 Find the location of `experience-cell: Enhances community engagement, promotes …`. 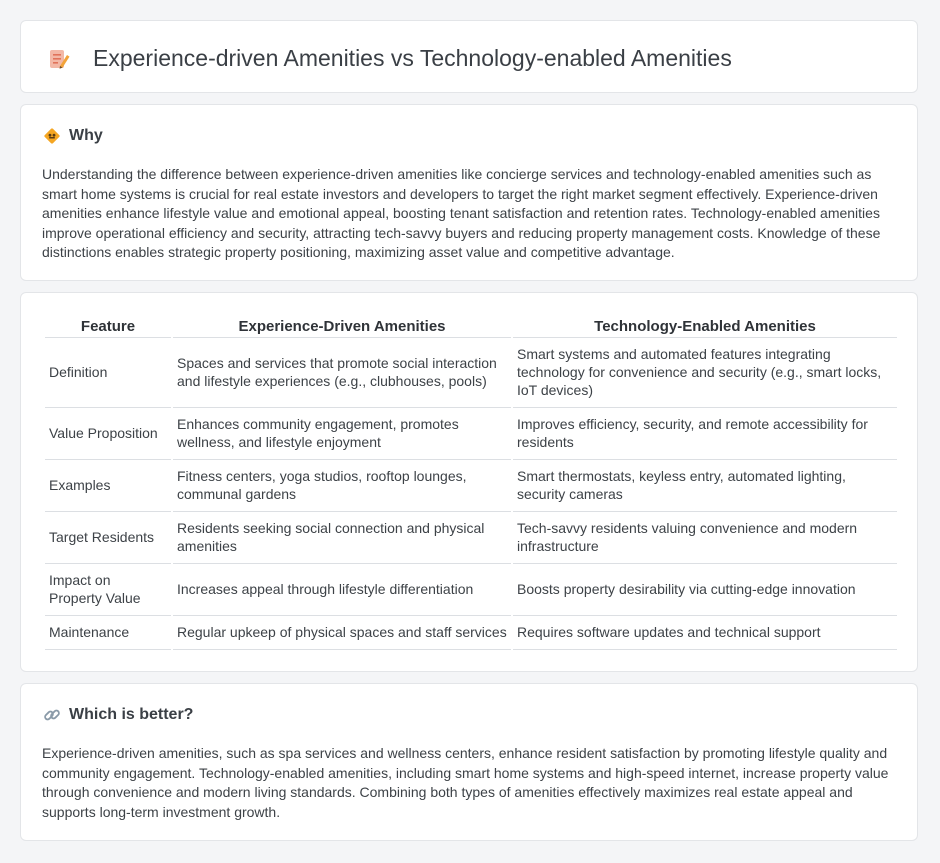

experience-cell: Enhances community engagement, promotes … is located at coordinates (342, 434).